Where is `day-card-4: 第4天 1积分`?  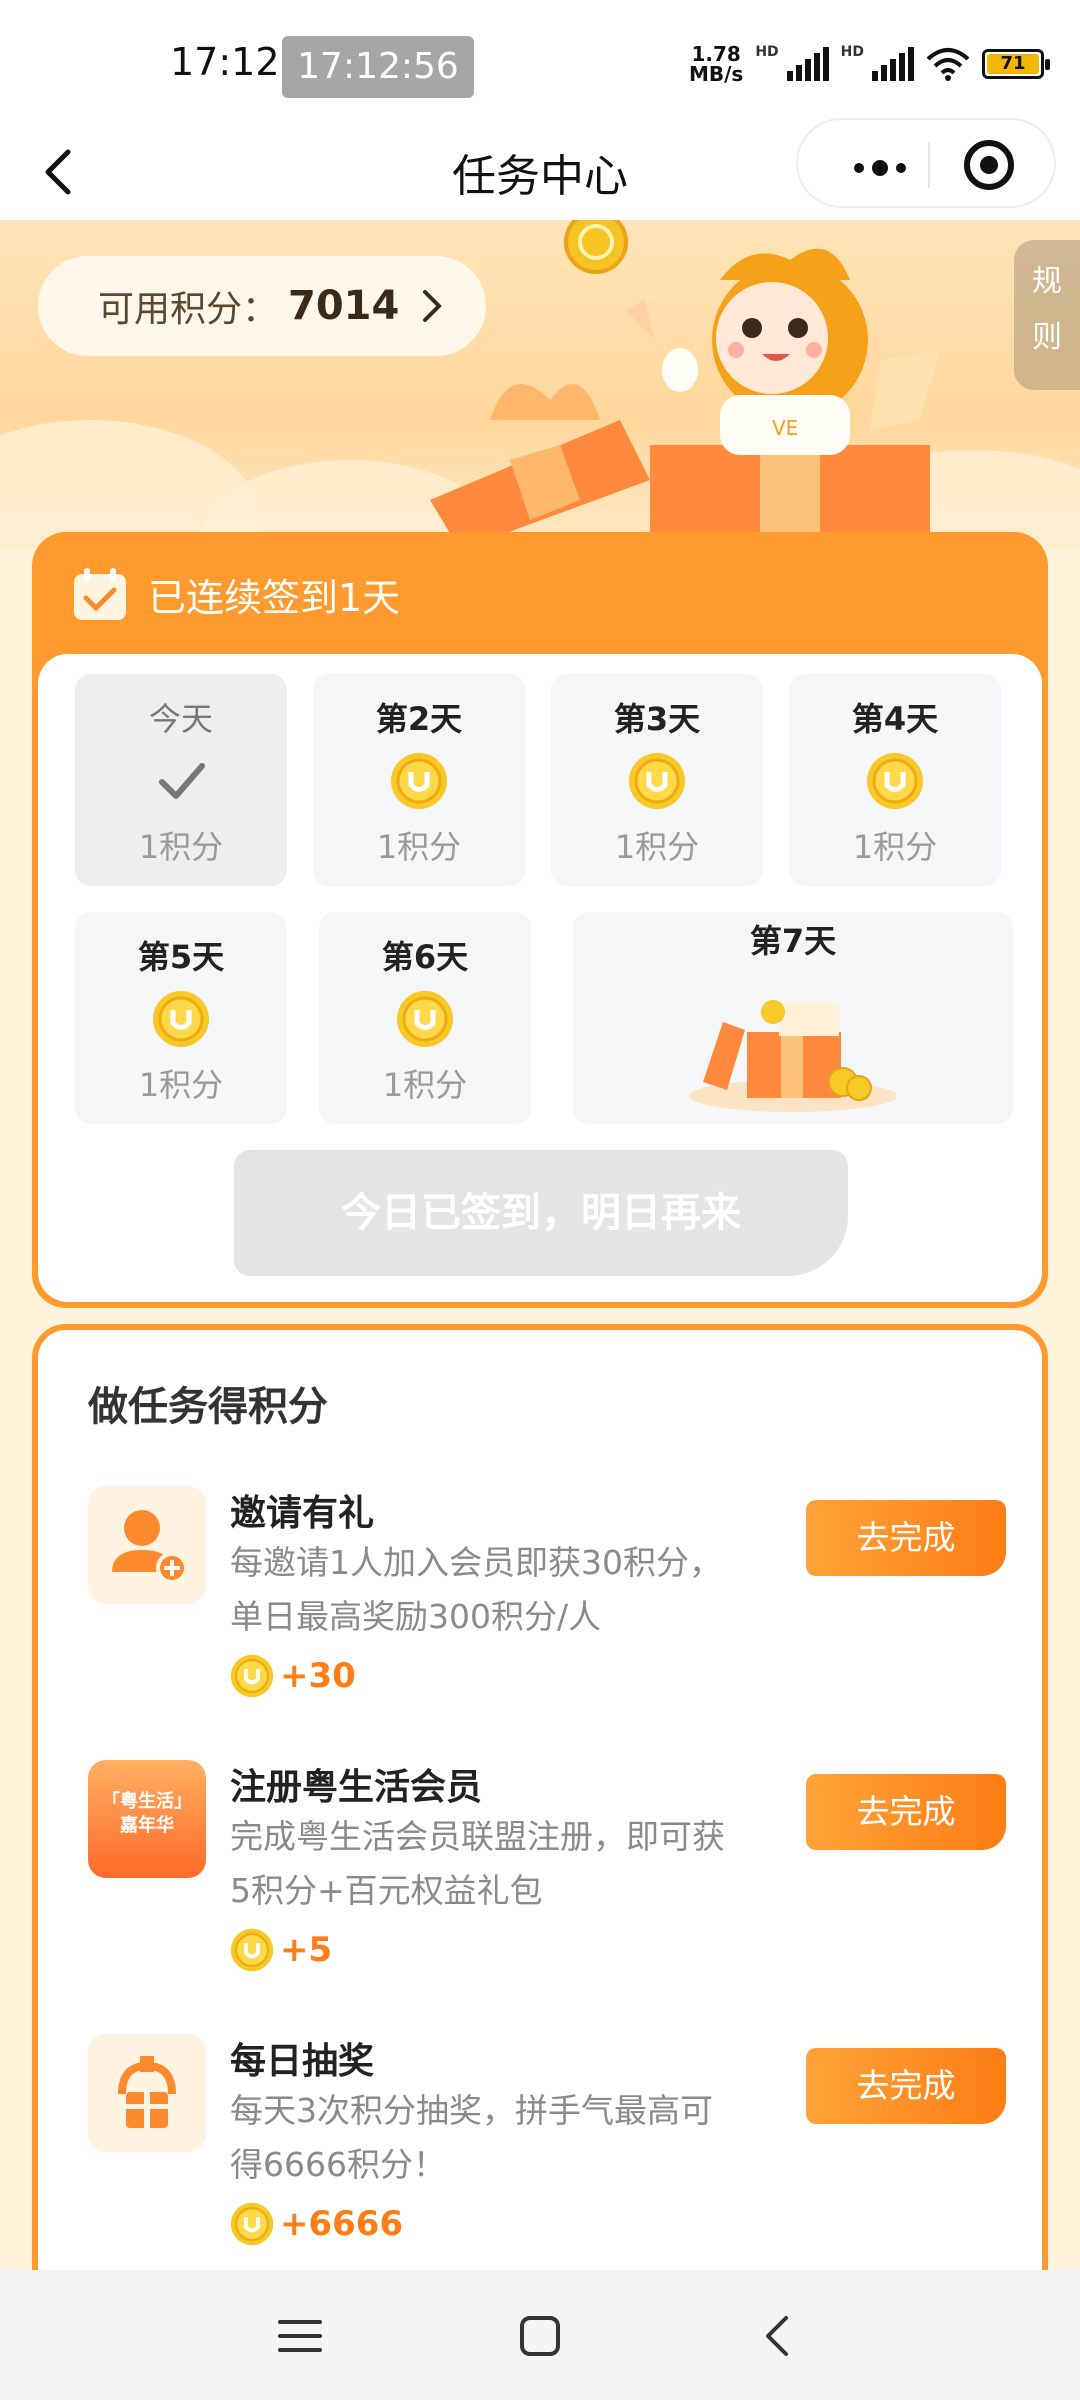
day-card-4: 第4天 1积分 is located at coordinates (895, 780).